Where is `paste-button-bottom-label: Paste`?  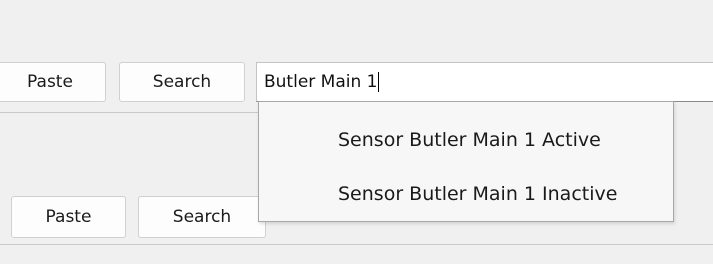 paste-button-bottom-label: Paste is located at coordinates (68, 217).